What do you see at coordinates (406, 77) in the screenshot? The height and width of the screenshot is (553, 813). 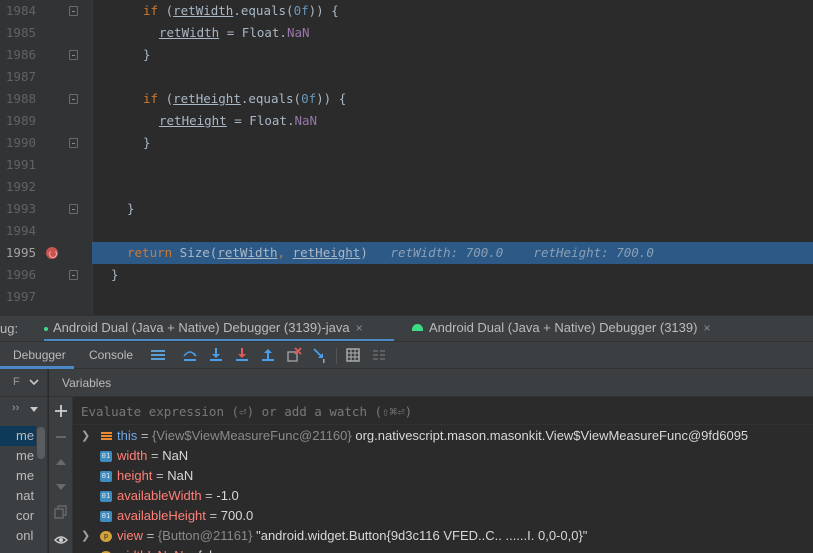 I see `code-line: 1987` at bounding box center [406, 77].